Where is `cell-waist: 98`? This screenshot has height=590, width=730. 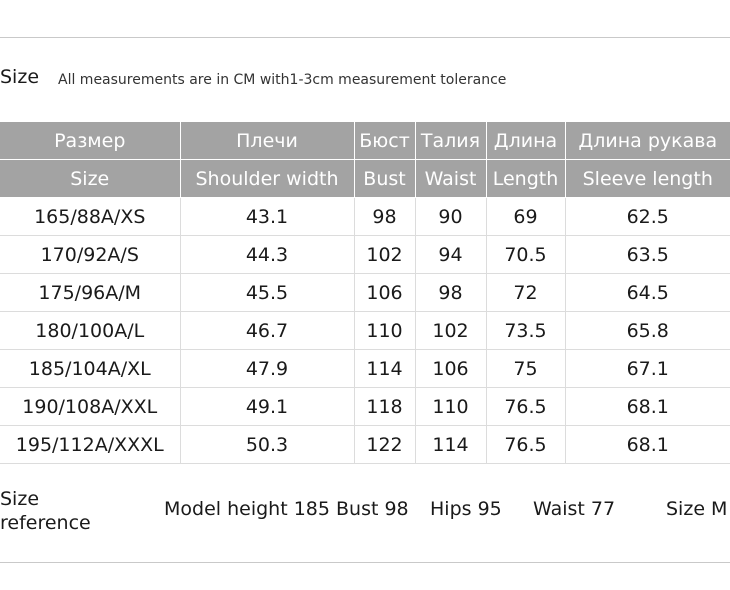 cell-waist: 98 is located at coordinates (451, 292).